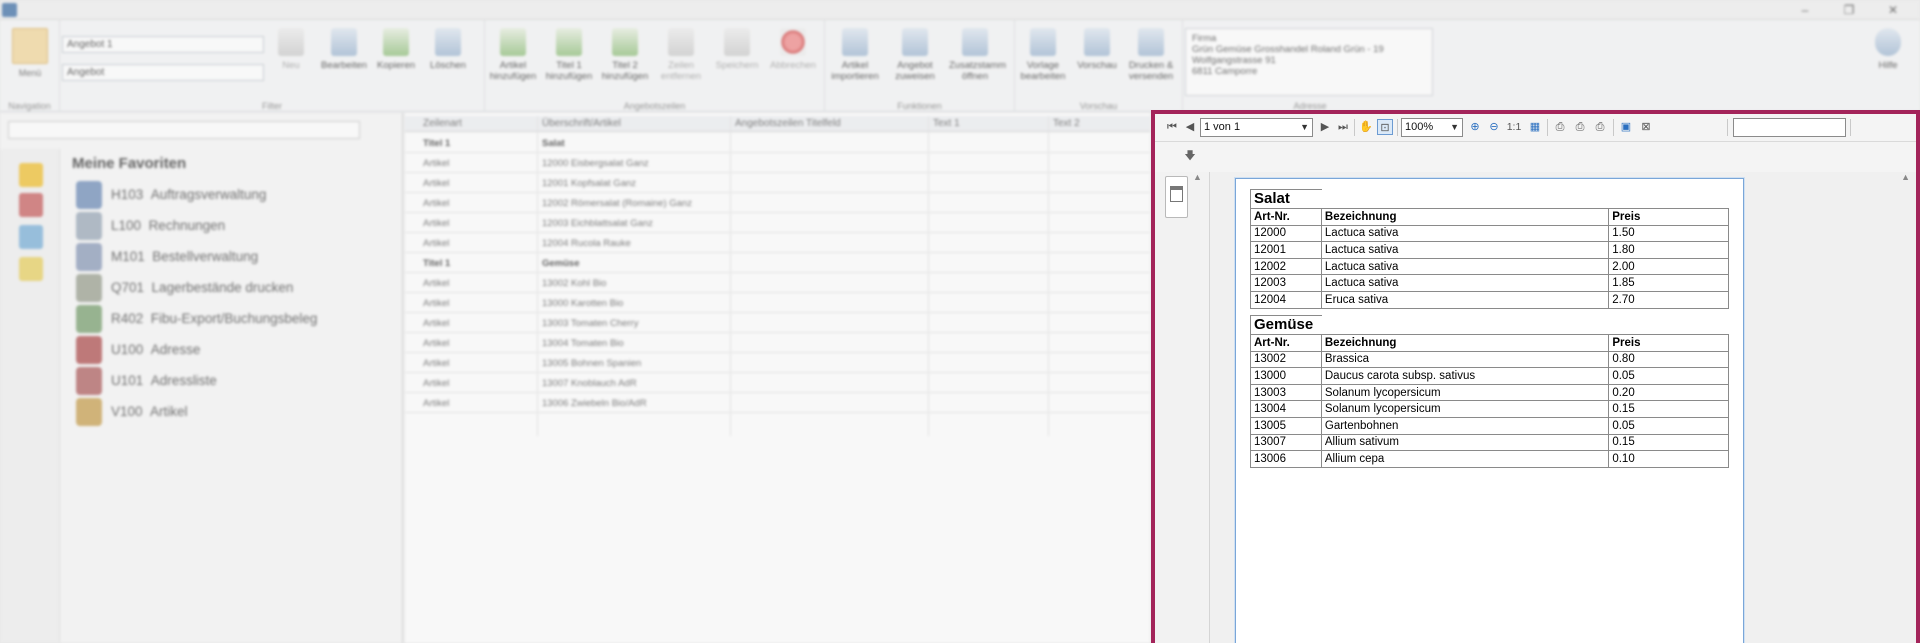 This screenshot has height=643, width=1920. I want to click on table-row: 13007 Allium sativum 0.15, so click(1489, 442).